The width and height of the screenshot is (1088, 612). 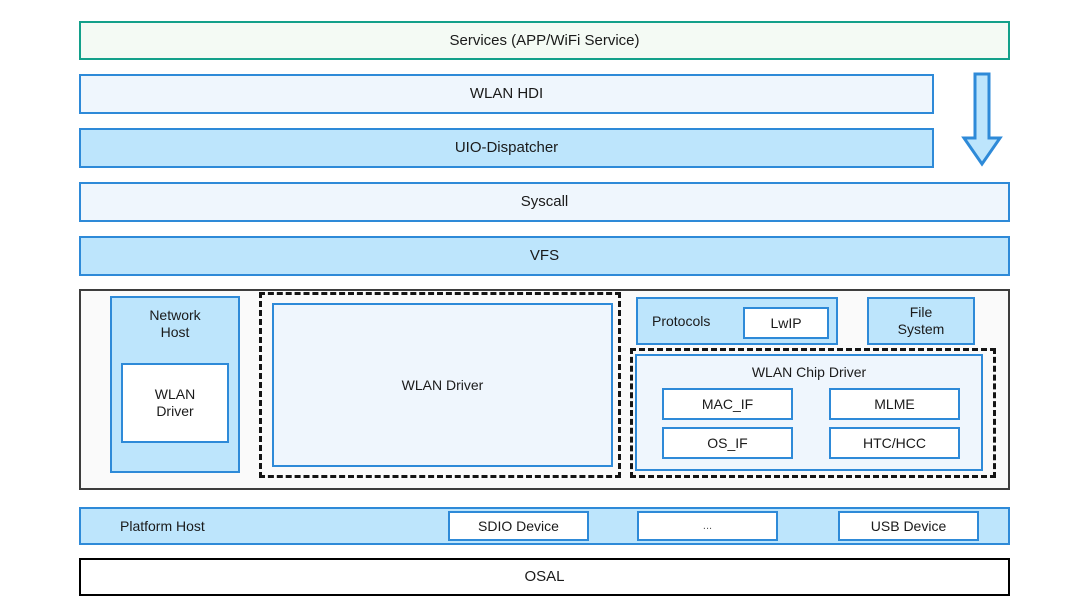 What do you see at coordinates (175, 403) in the screenshot?
I see `network-host-wlan-driver-box: WLAN Driver` at bounding box center [175, 403].